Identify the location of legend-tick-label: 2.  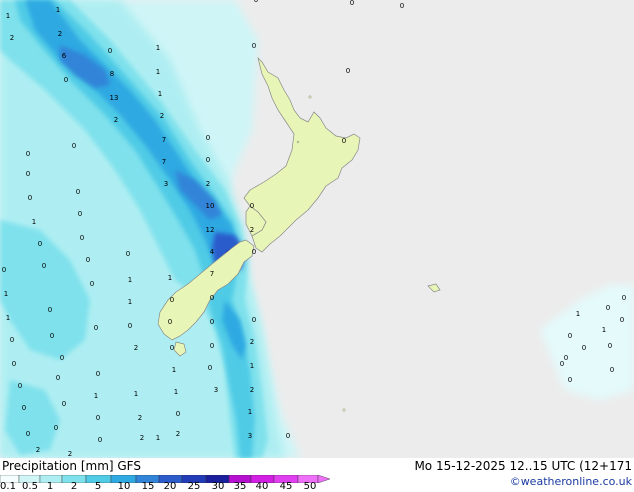
(74, 486).